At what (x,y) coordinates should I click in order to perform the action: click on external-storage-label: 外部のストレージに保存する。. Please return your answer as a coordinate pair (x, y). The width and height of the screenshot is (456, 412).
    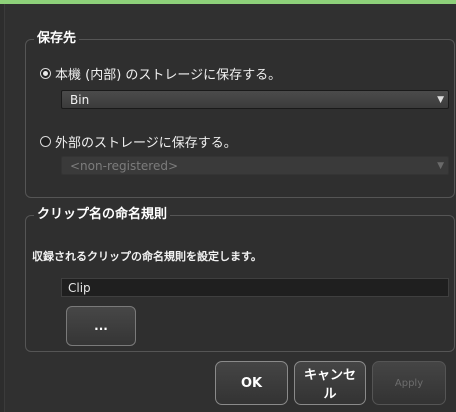
    Looking at the image, I should click on (146, 143).